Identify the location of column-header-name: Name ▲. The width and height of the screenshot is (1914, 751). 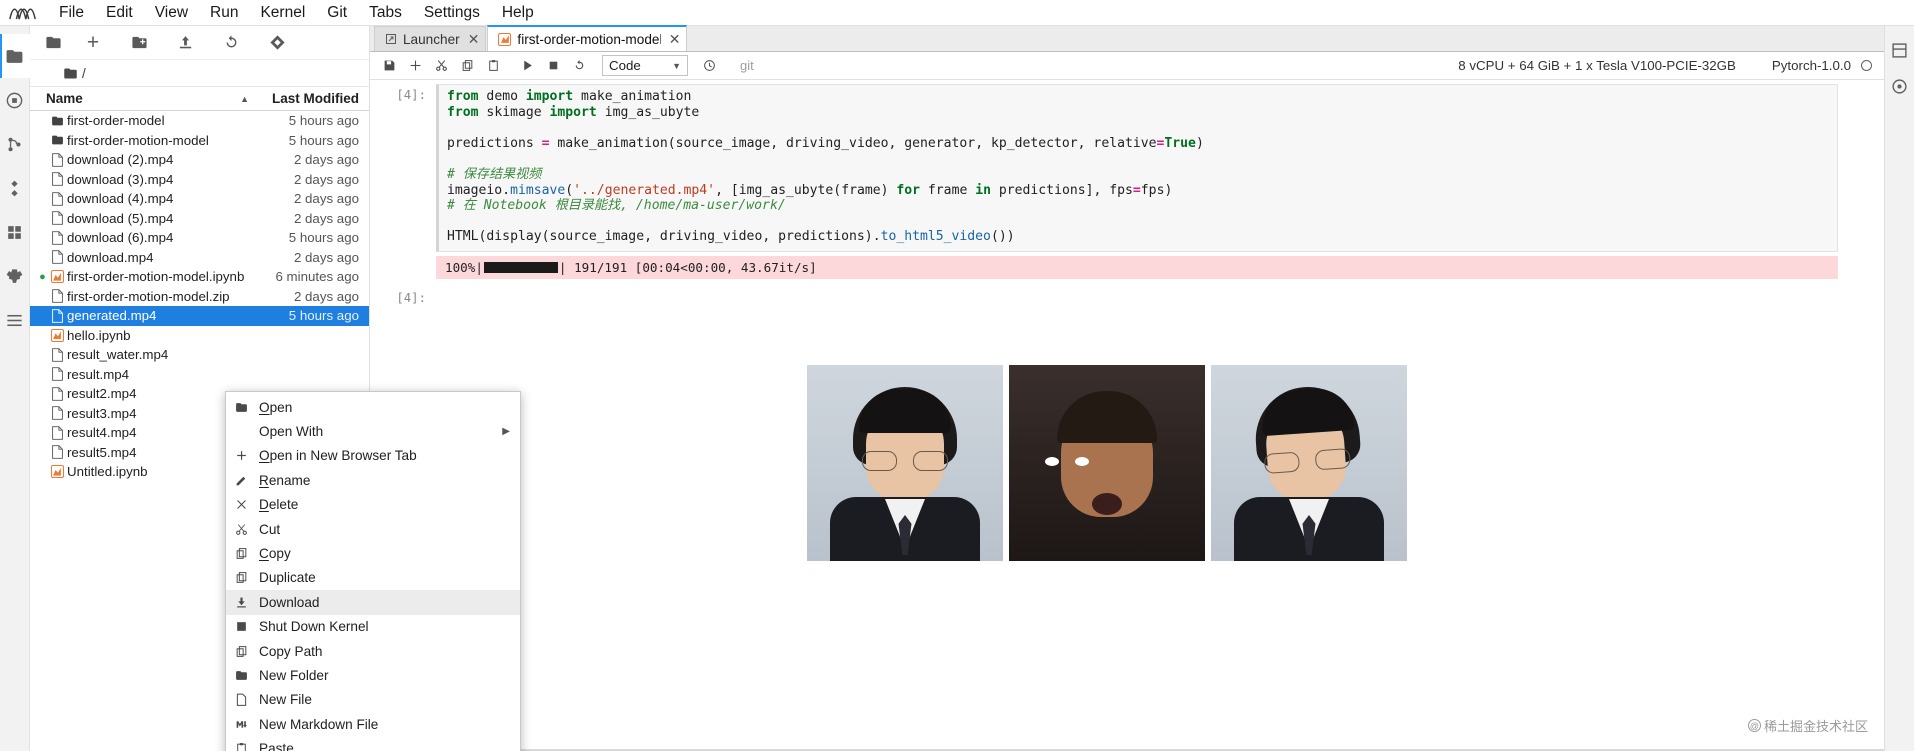
(144, 98).